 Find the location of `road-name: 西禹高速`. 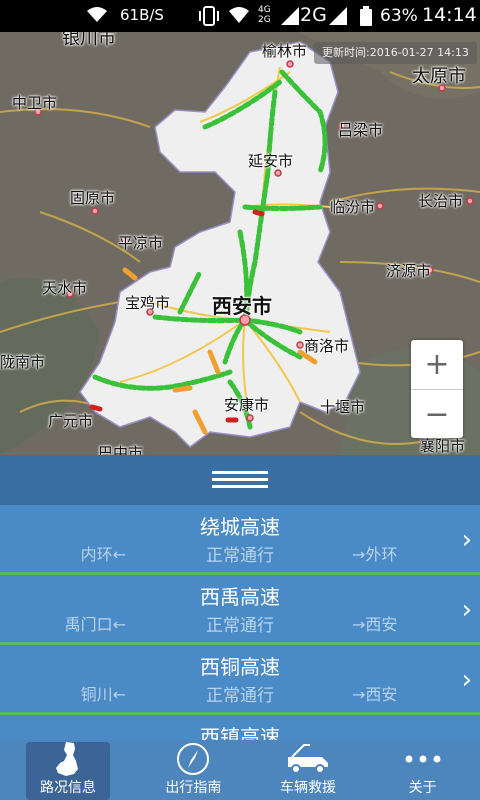

road-name: 西禹高速 is located at coordinates (240, 597).